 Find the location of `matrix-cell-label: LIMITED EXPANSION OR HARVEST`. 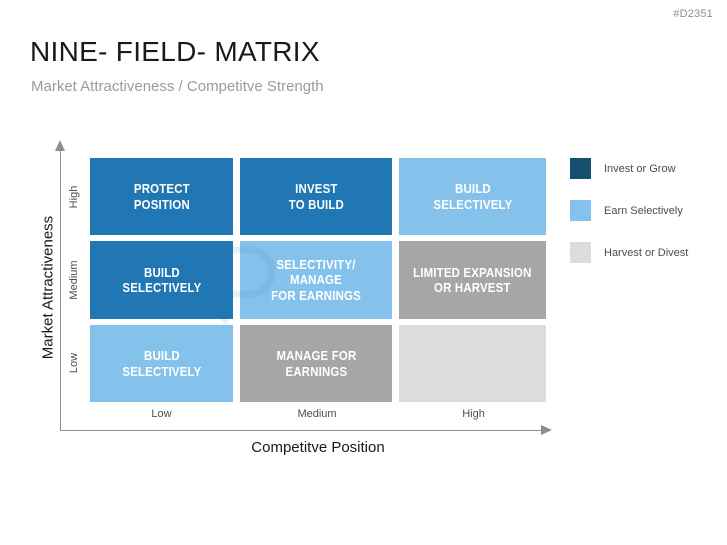

matrix-cell-label: LIMITED EXPANSION OR HARVEST is located at coordinates (472, 279).